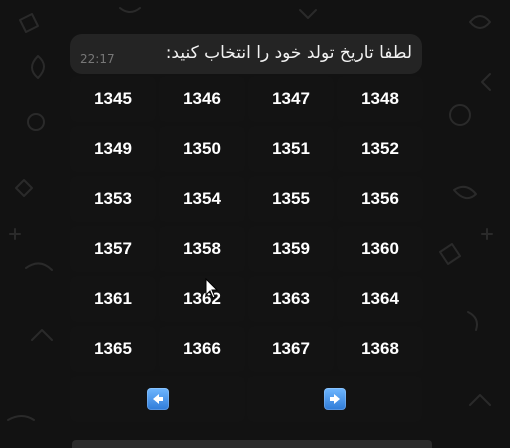 The width and height of the screenshot is (510, 448). Describe the element at coordinates (291, 99) in the screenshot. I see `year-button-1347: 1347` at that location.